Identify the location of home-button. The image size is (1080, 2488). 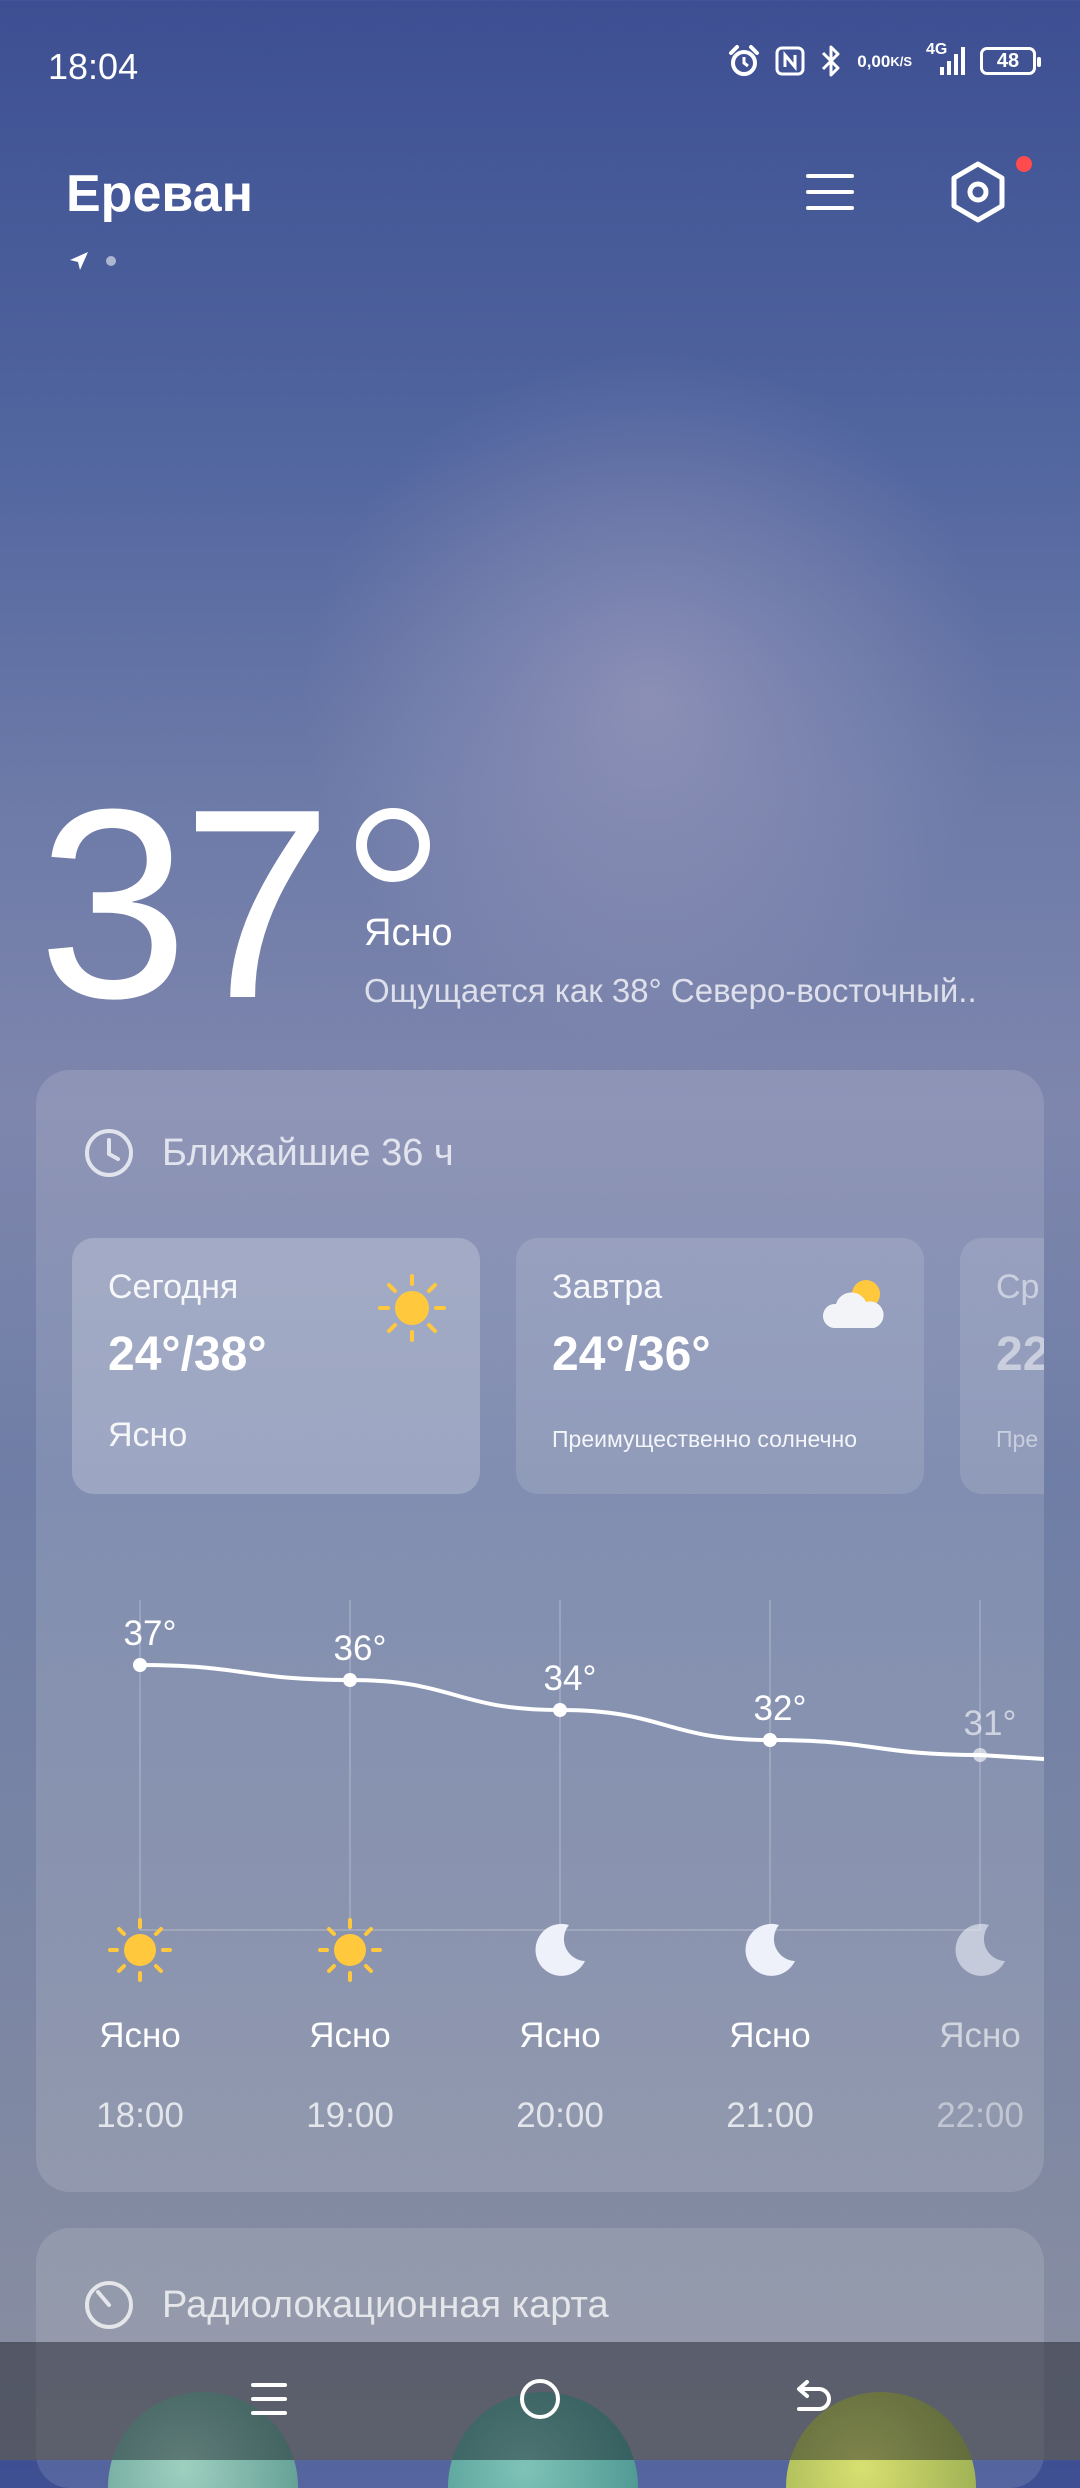
(540, 2399).